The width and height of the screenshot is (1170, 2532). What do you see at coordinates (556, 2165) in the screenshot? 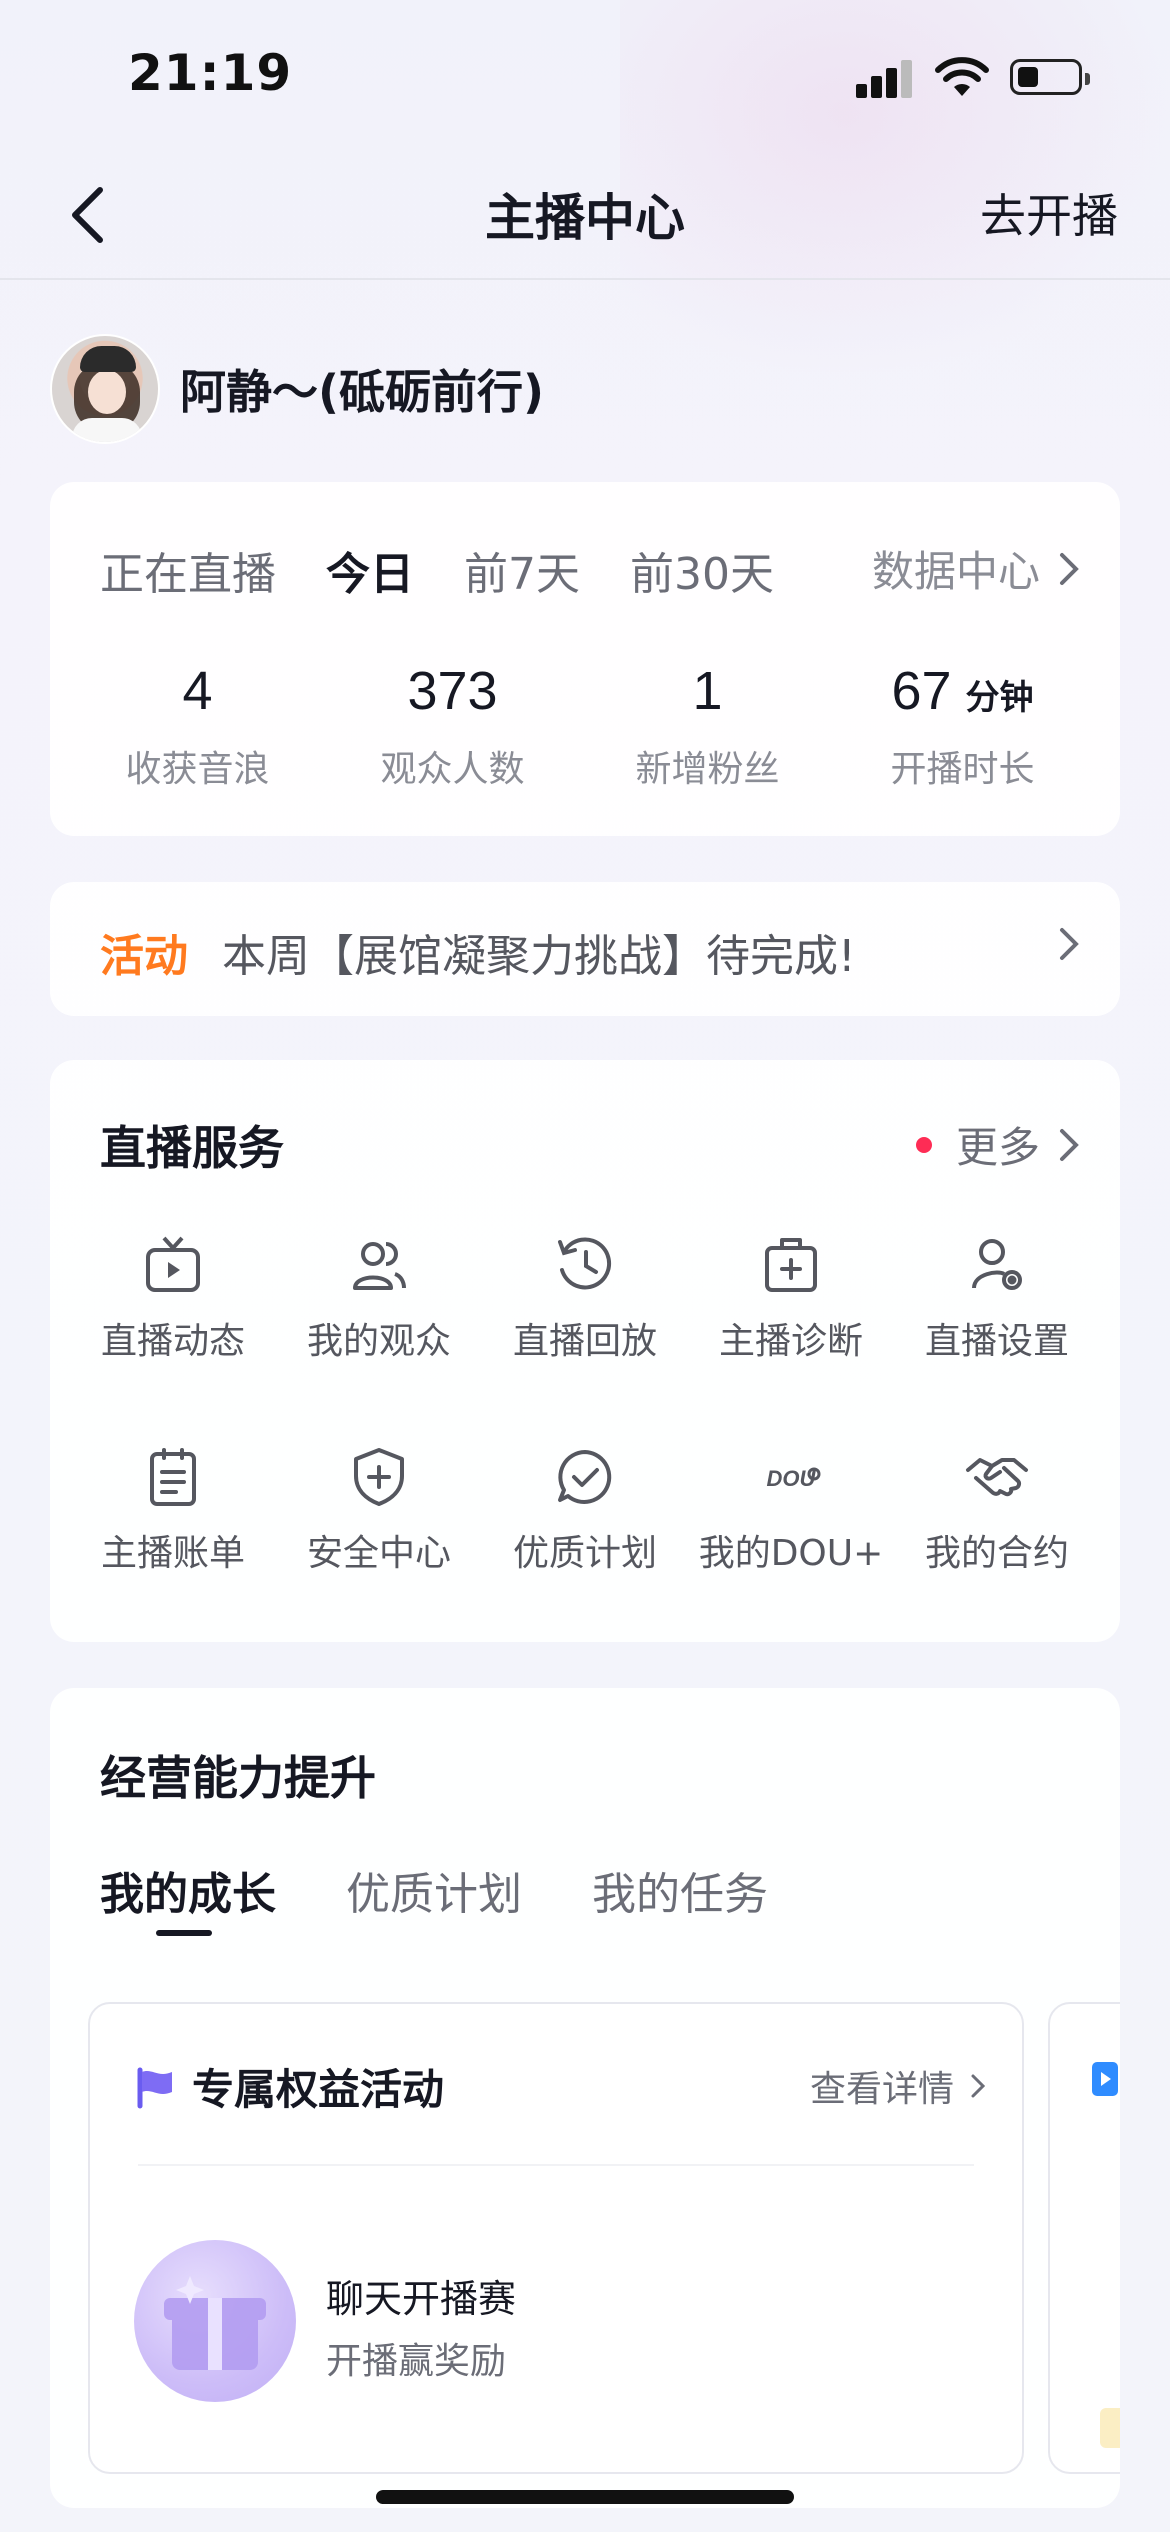
I see `divider` at bounding box center [556, 2165].